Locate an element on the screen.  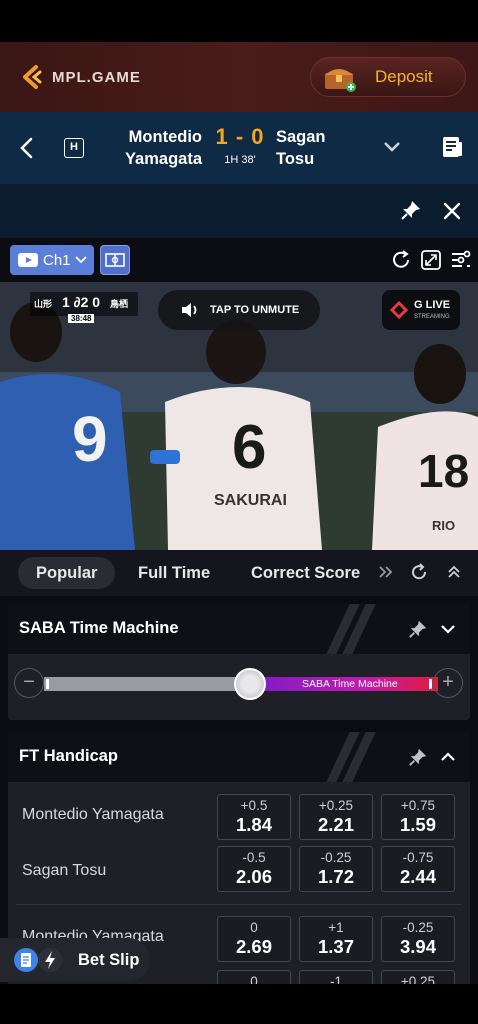
tab-popular: Popular is located at coordinates (67, 573).